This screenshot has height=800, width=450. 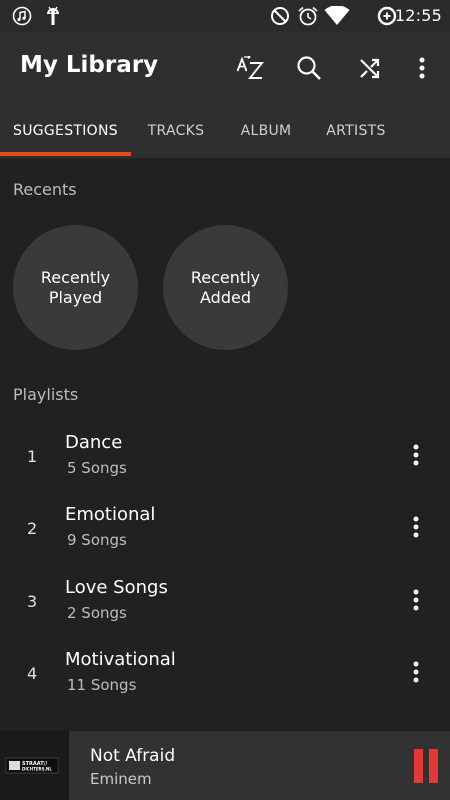 I want to click on more-options-button, so click(x=422, y=68).